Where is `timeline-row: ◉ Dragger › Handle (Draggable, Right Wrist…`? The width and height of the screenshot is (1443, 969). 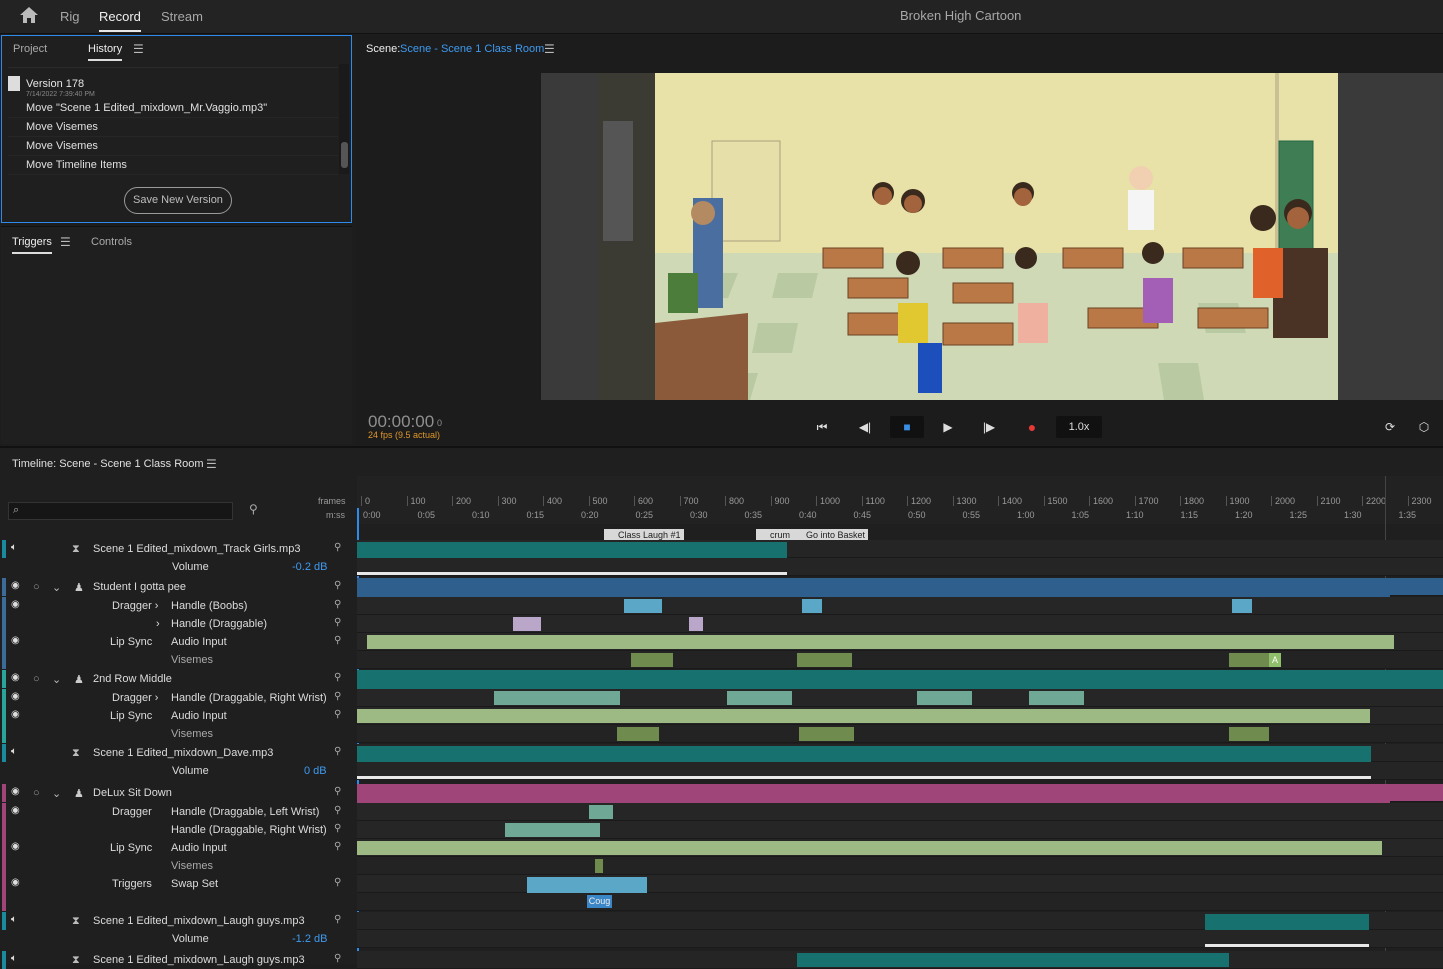 timeline-row: ◉ Dragger › Handle (Draggable, Right Wrist… is located at coordinates (178, 698).